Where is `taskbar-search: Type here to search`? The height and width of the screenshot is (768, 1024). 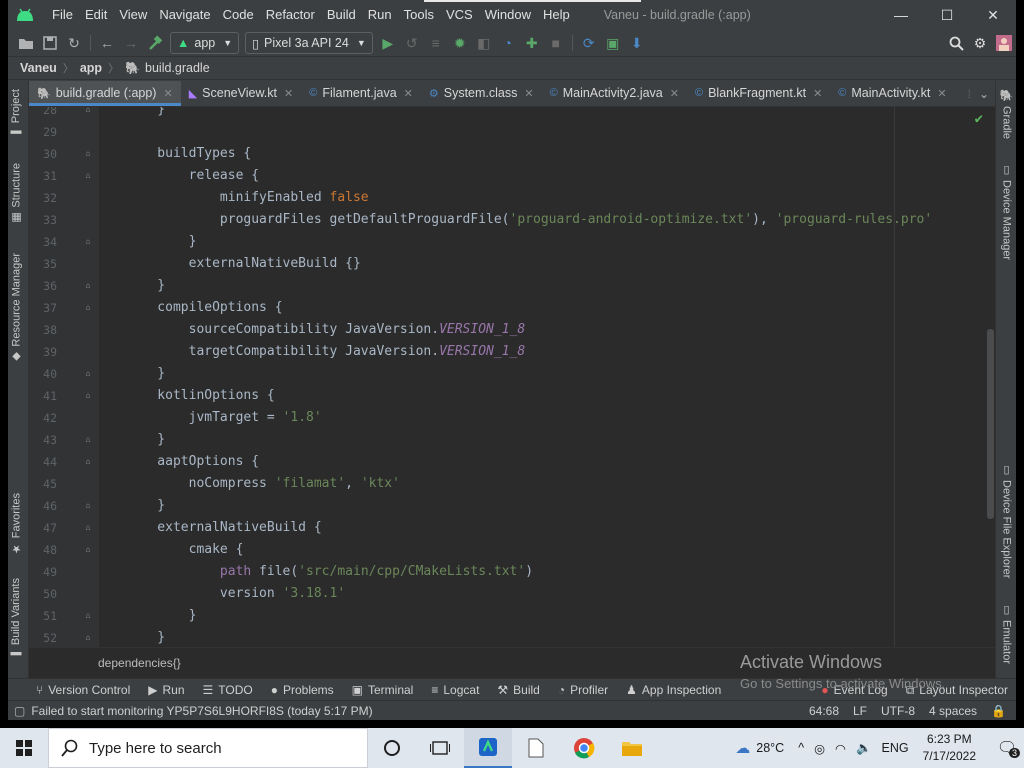 taskbar-search: Type here to search is located at coordinates (208, 748).